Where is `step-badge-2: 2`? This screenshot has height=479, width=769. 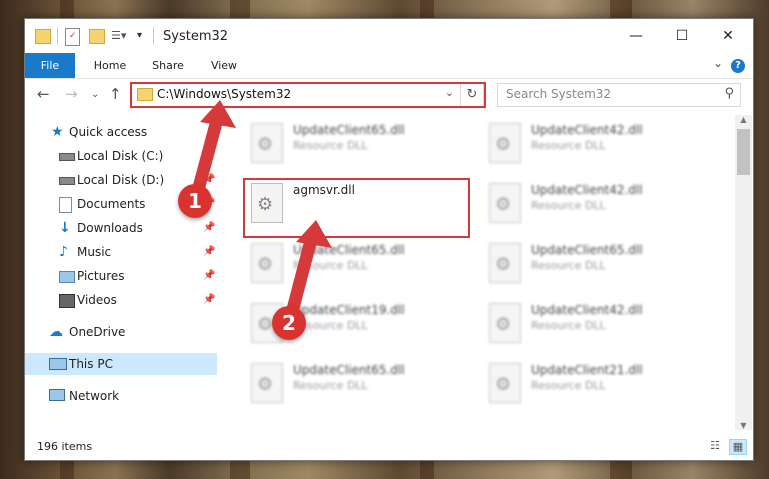 step-badge-2: 2 is located at coordinates (289, 323).